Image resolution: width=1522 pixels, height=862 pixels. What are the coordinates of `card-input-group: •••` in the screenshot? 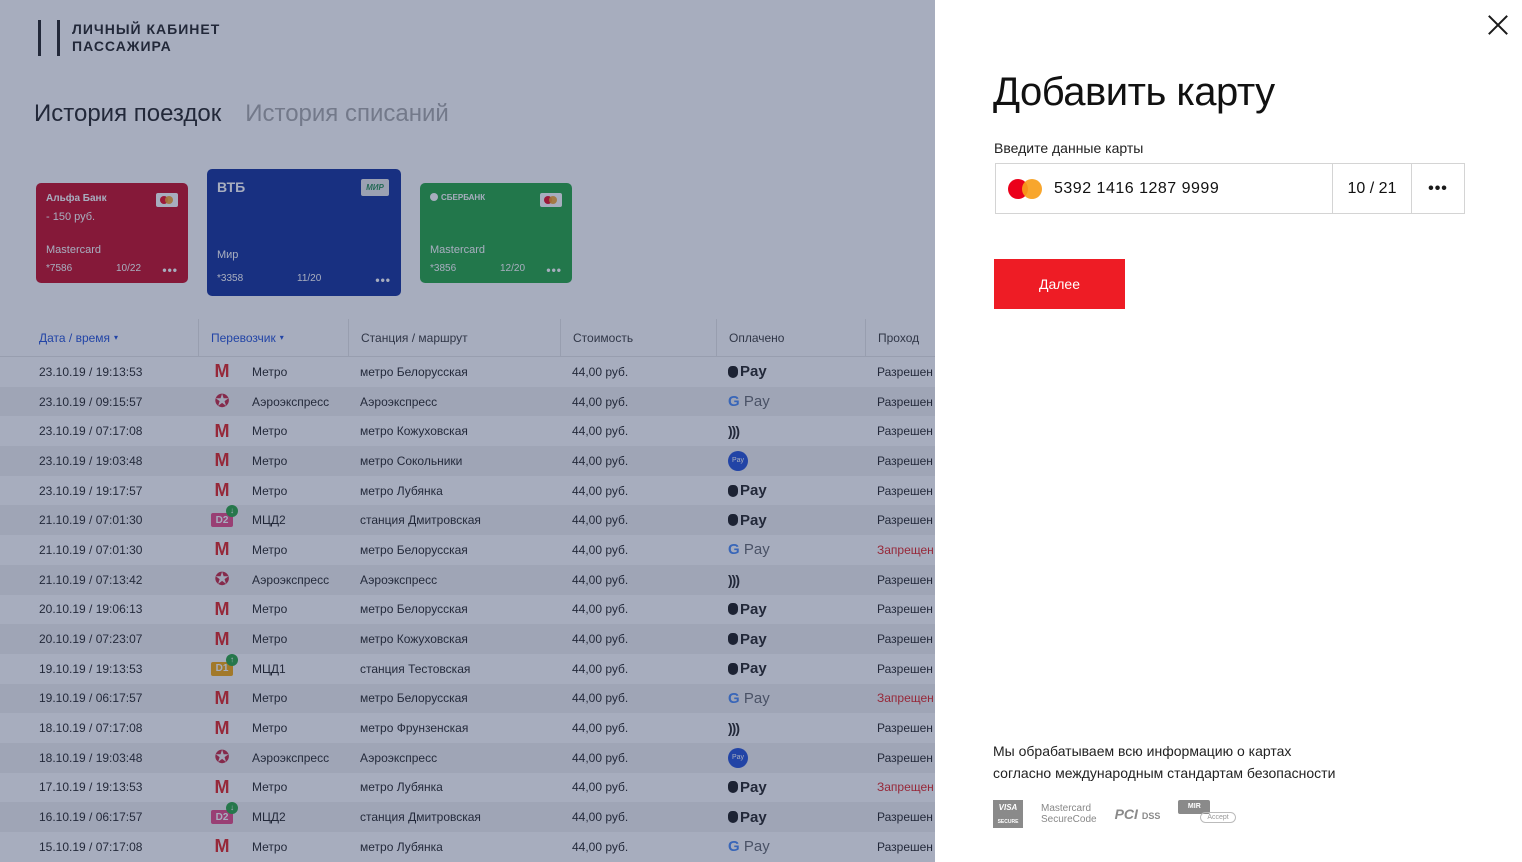 It's located at (1230, 188).